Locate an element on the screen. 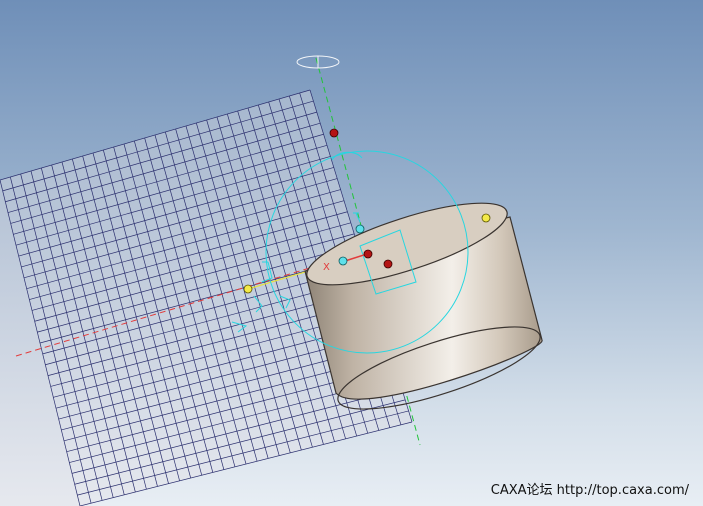 The width and height of the screenshot is (703, 506). handle-dot-yellow-left is located at coordinates (248, 289).